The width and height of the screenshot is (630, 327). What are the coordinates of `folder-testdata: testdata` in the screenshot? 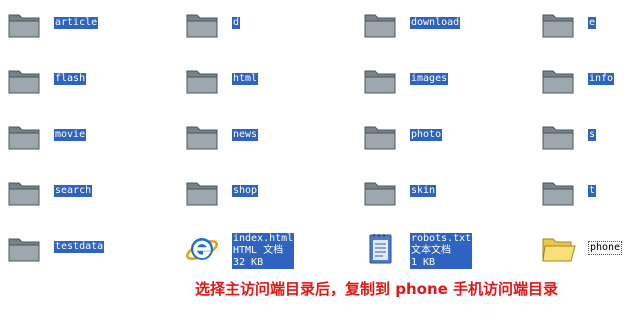 It's located at (80, 248).